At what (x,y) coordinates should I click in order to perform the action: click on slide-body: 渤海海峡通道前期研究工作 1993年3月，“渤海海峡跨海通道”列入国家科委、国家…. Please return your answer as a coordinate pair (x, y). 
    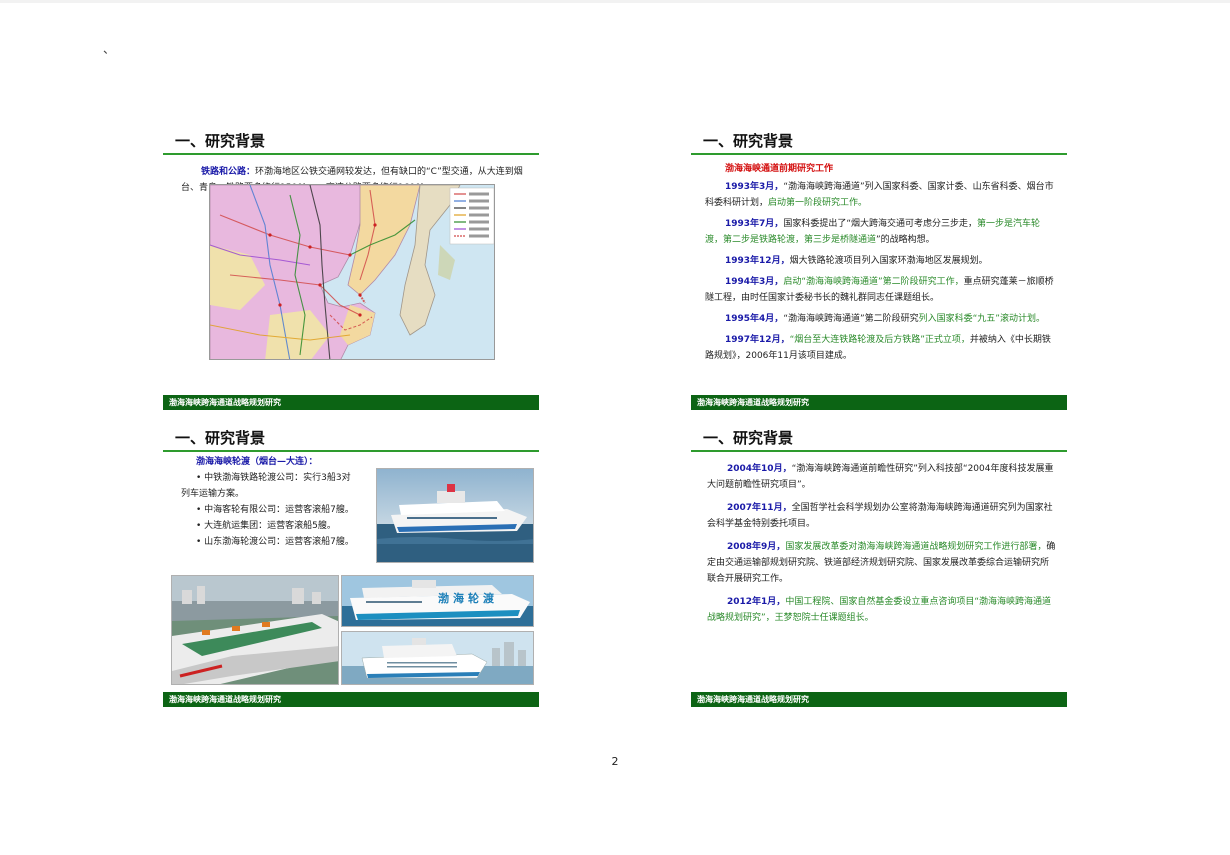
    Looking at the image, I should click on (881, 265).